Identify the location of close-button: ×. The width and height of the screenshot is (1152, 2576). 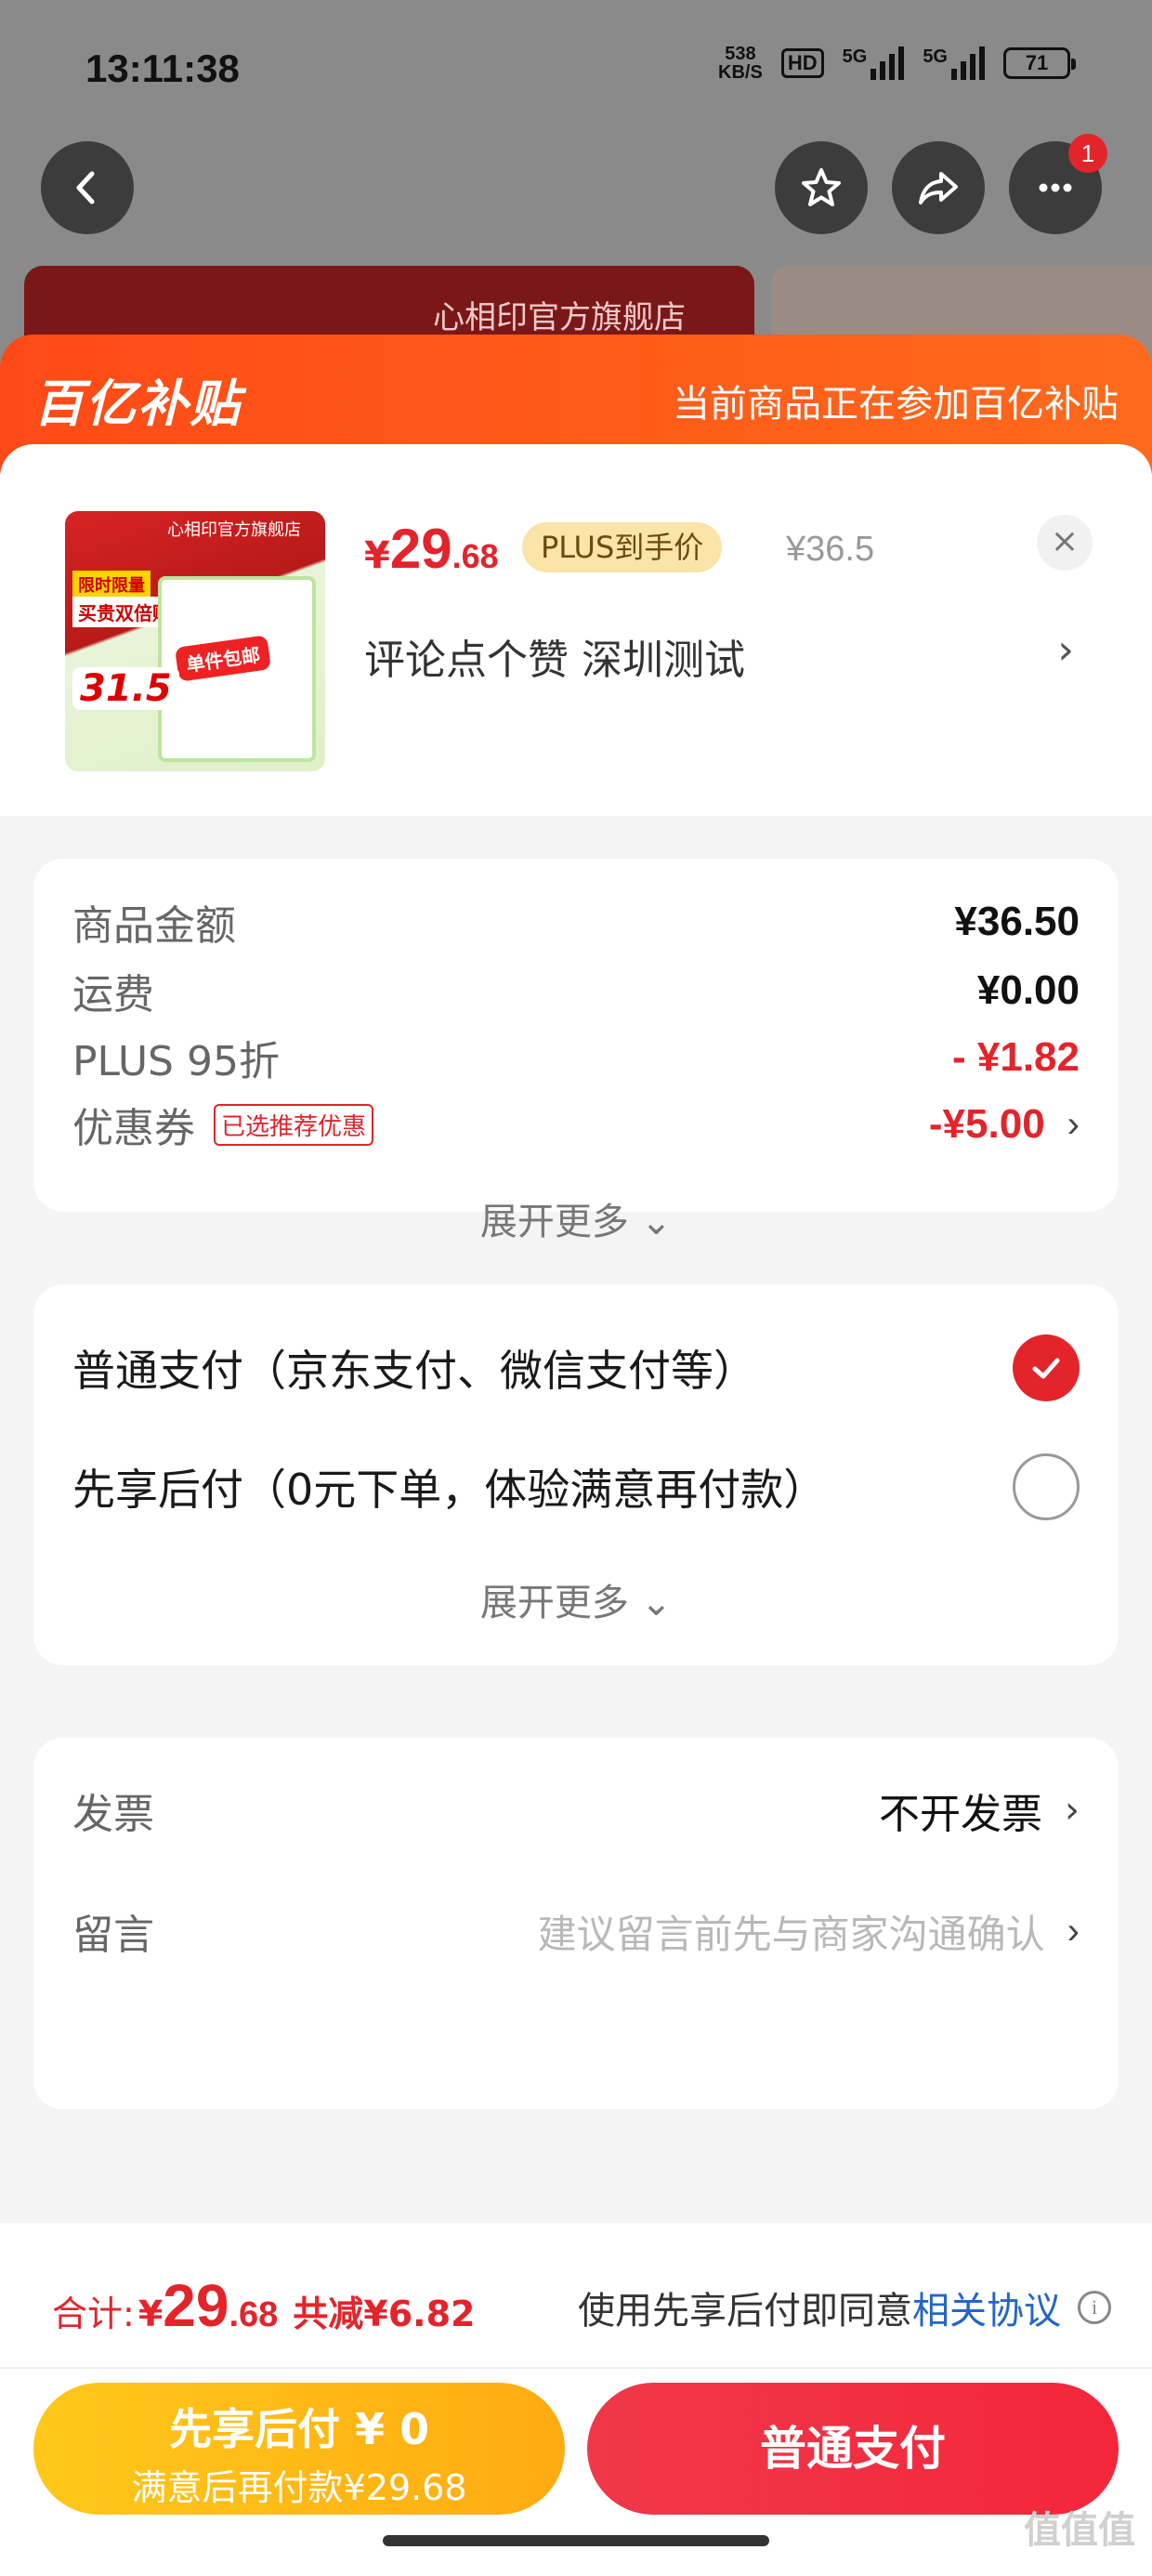
(1065, 543).